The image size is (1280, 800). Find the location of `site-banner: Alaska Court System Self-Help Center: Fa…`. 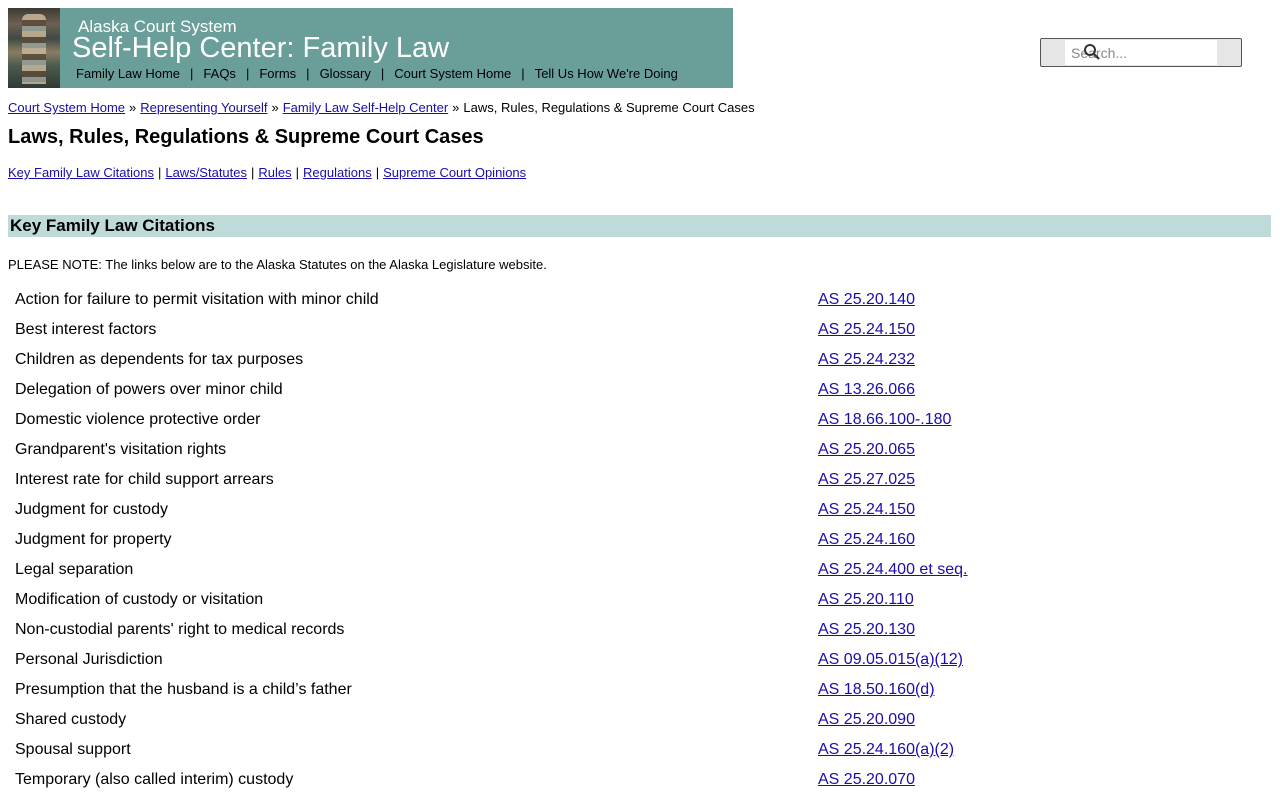

site-banner: Alaska Court System Self-Help Center: Fa… is located at coordinates (370, 48).